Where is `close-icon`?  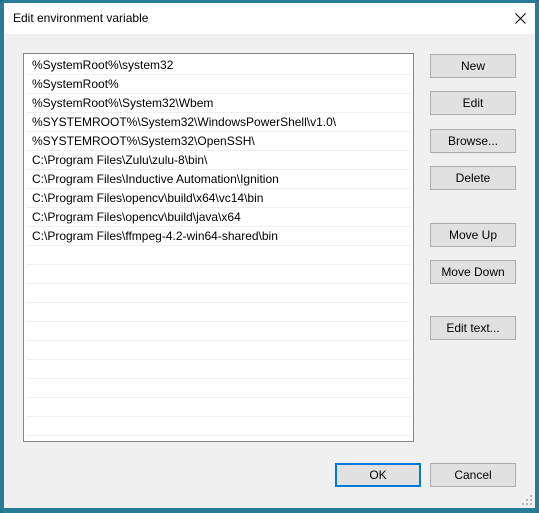
close-icon is located at coordinates (520, 18).